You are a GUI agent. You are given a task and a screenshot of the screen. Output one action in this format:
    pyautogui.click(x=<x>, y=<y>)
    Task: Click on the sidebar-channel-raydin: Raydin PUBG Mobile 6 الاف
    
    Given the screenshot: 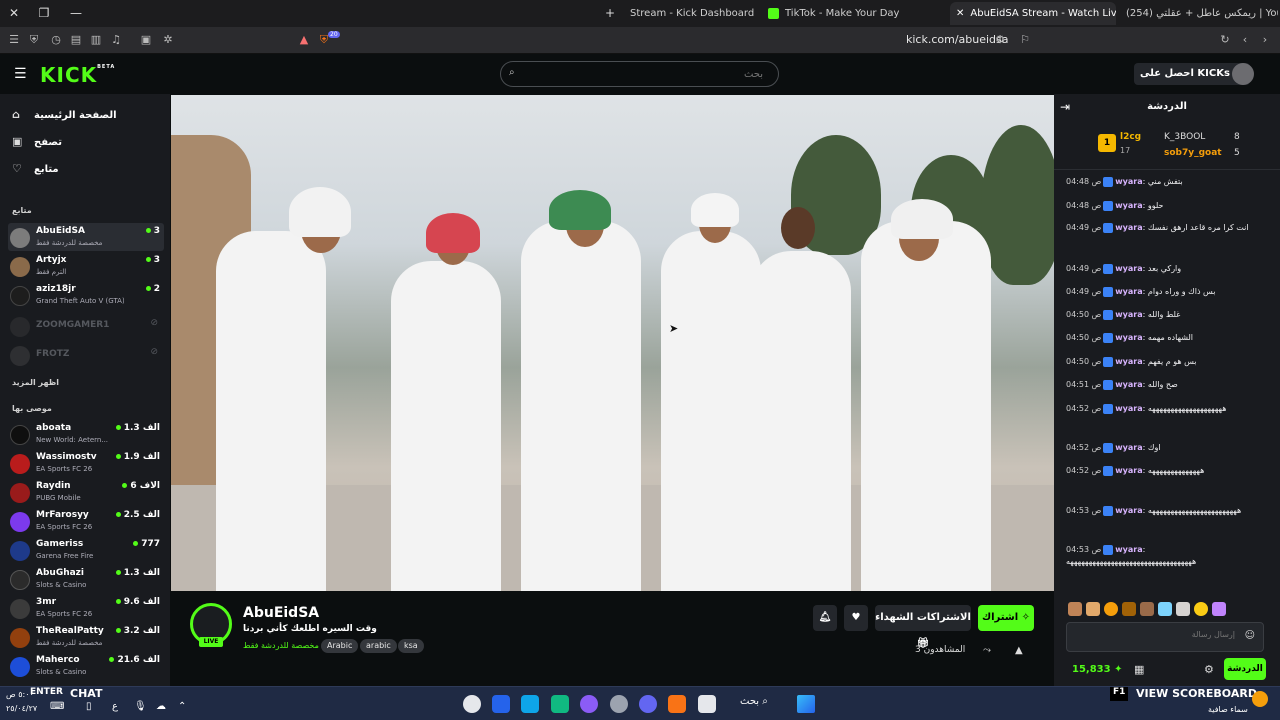 What is the action you would take?
    pyautogui.click(x=86, y=492)
    